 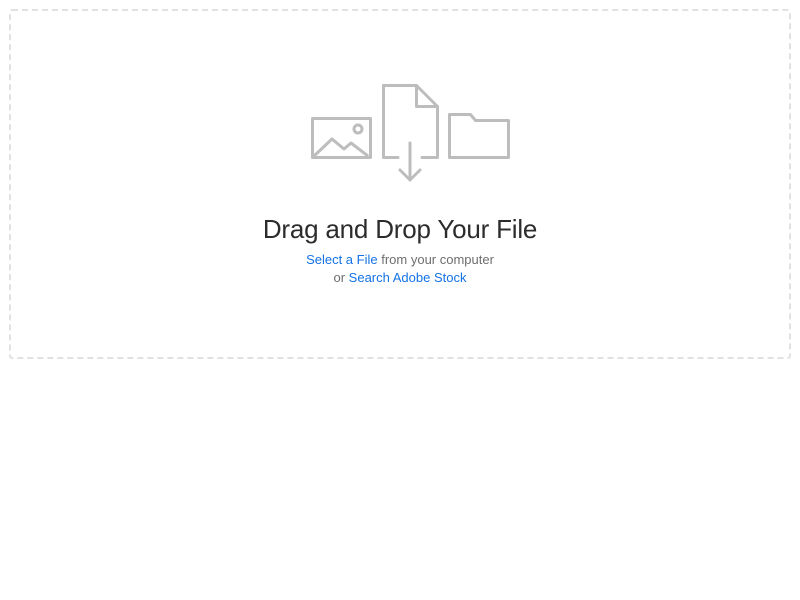 I want to click on adobe-stock-line: or Search Adobe Stock, so click(x=400, y=277).